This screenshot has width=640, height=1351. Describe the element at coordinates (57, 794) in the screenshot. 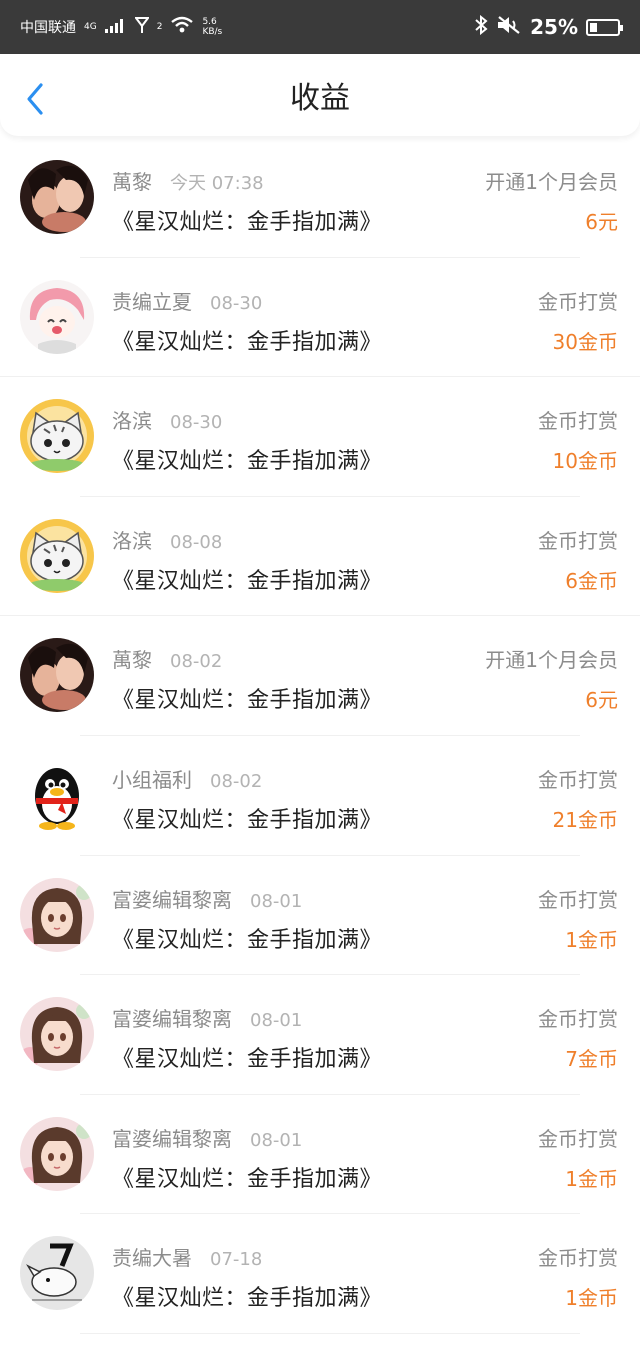

I see `penguin-avatar` at that location.